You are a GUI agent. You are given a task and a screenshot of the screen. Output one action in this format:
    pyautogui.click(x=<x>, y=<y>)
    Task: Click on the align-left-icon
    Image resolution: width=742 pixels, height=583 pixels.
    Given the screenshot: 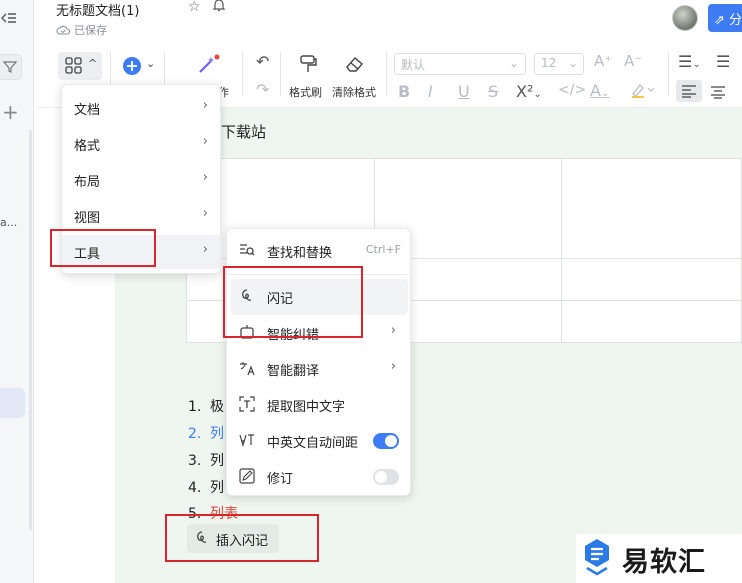 What is the action you would take?
    pyautogui.click(x=689, y=91)
    